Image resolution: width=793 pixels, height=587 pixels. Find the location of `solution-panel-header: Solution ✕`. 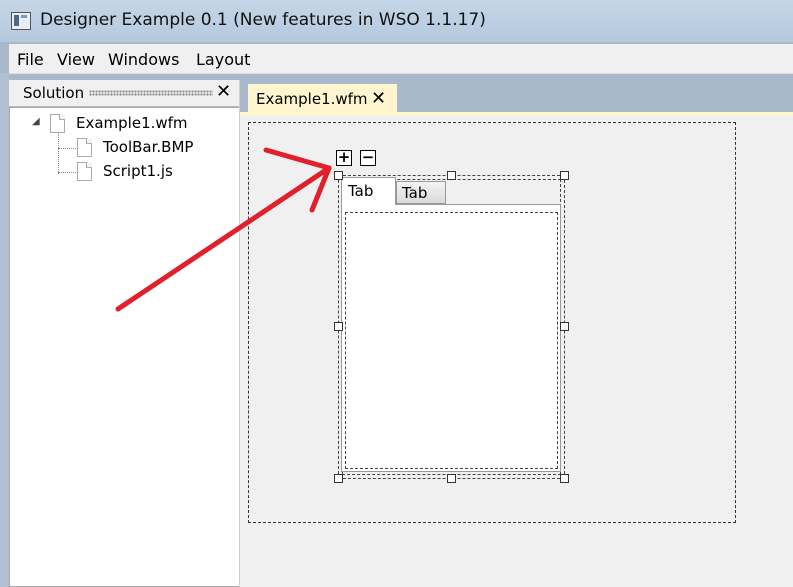

solution-panel-header: Solution ✕ is located at coordinates (124, 93).